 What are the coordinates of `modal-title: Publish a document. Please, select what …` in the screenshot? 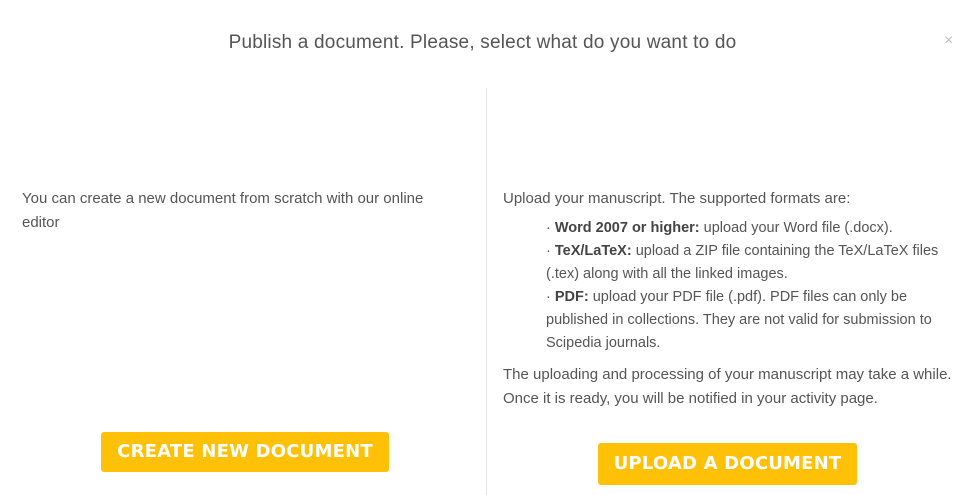 It's located at (482, 42).